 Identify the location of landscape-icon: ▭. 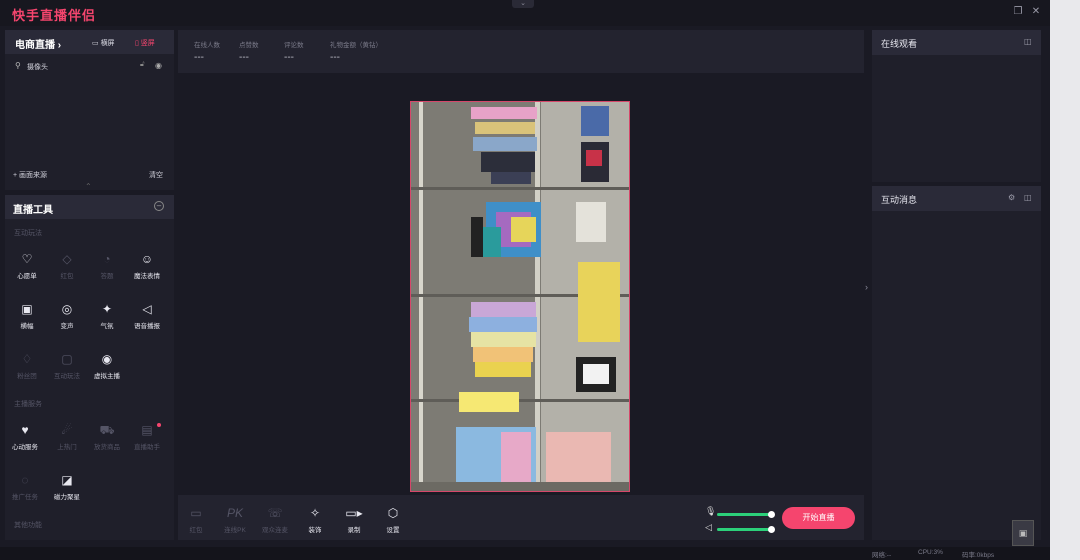
(96, 43).